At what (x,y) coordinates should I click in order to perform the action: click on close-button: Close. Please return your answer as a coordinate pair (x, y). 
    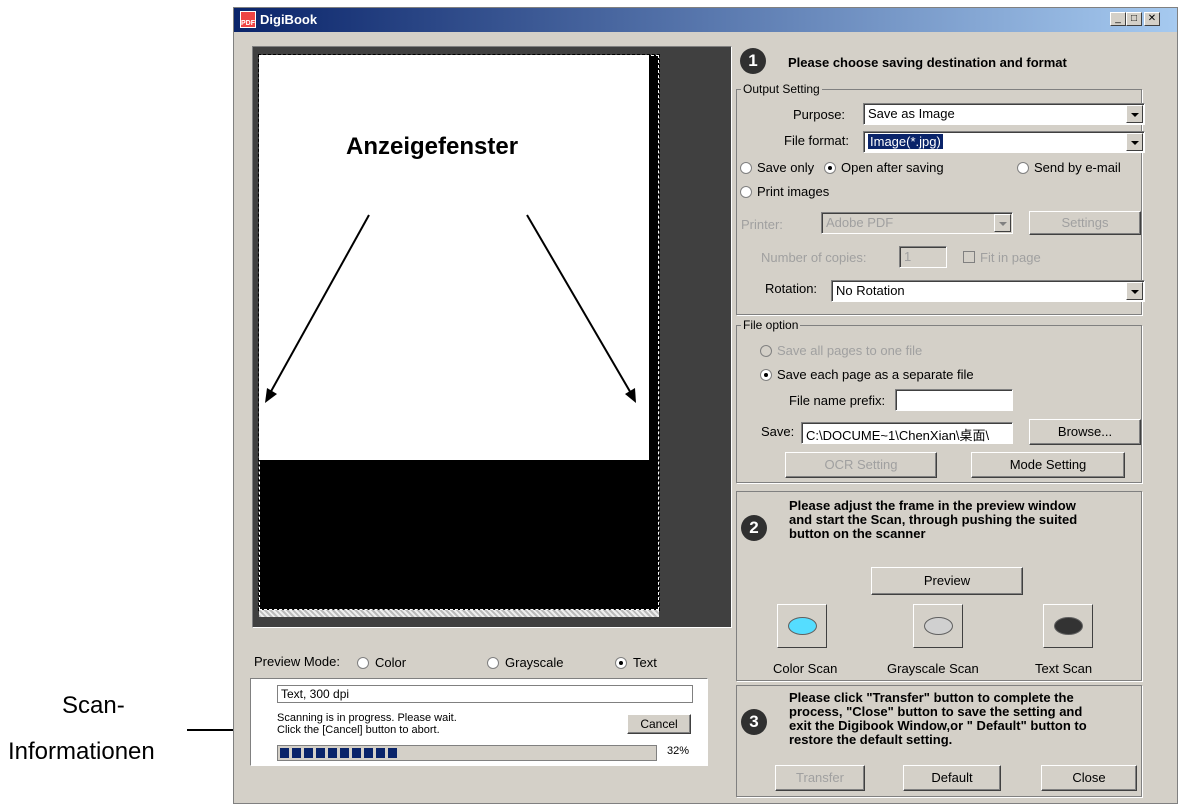
    Looking at the image, I should click on (1089, 778).